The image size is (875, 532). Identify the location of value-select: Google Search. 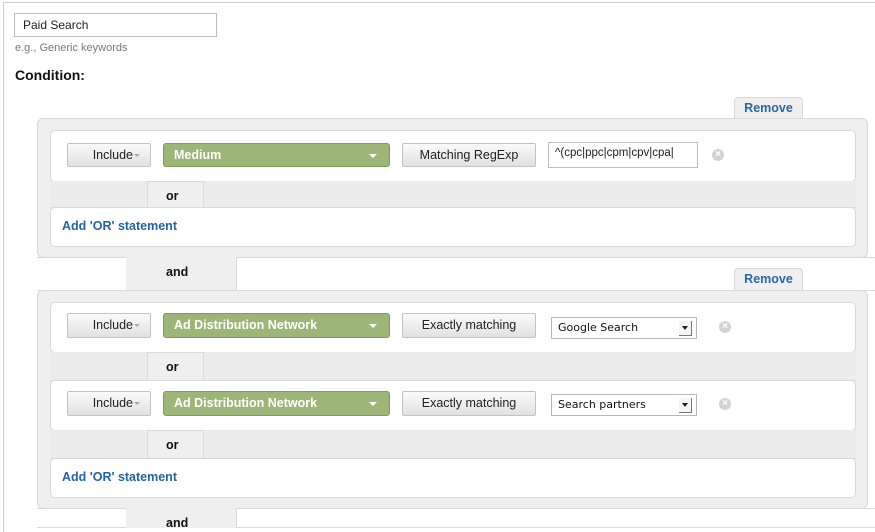
(624, 328).